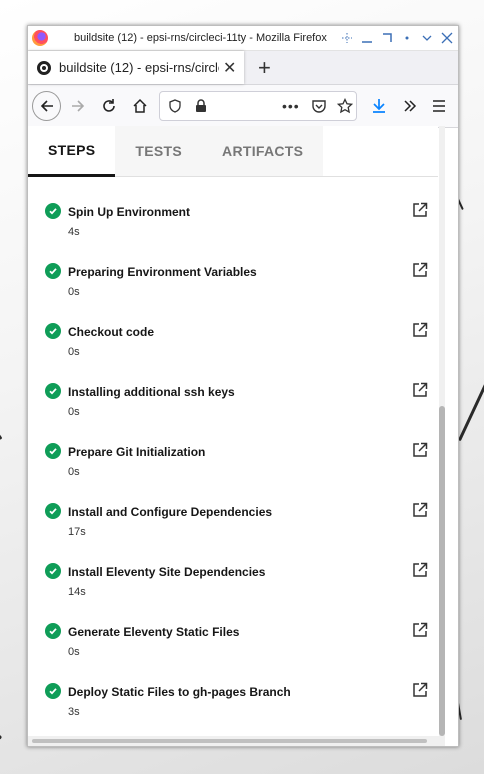  I want to click on circleci-favicon-icon, so click(44, 67).